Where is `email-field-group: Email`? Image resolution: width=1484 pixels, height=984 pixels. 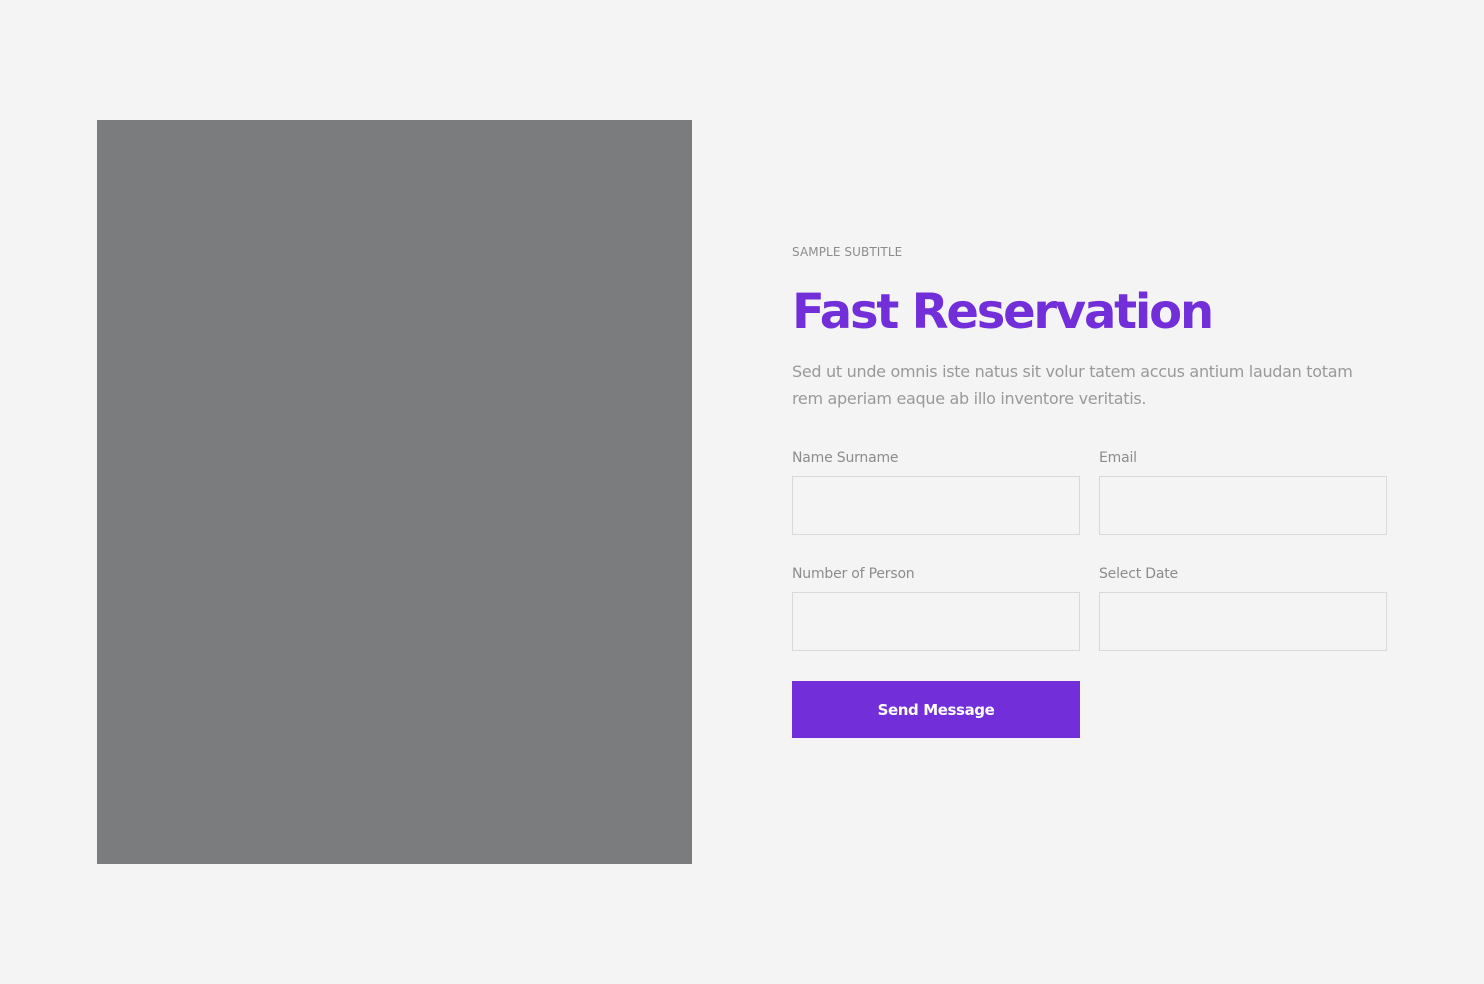
email-field-group: Email is located at coordinates (1243, 491).